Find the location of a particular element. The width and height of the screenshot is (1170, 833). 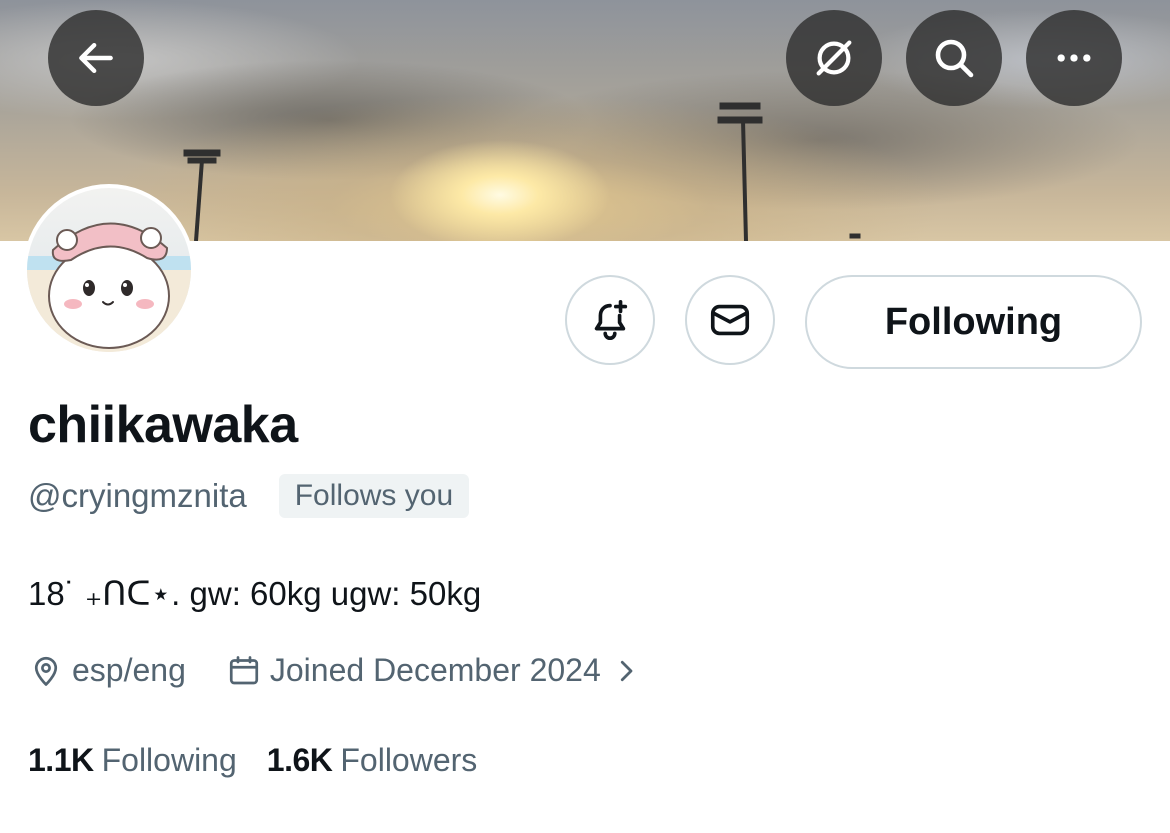

more-horizontal-icon is located at coordinates (1074, 58).